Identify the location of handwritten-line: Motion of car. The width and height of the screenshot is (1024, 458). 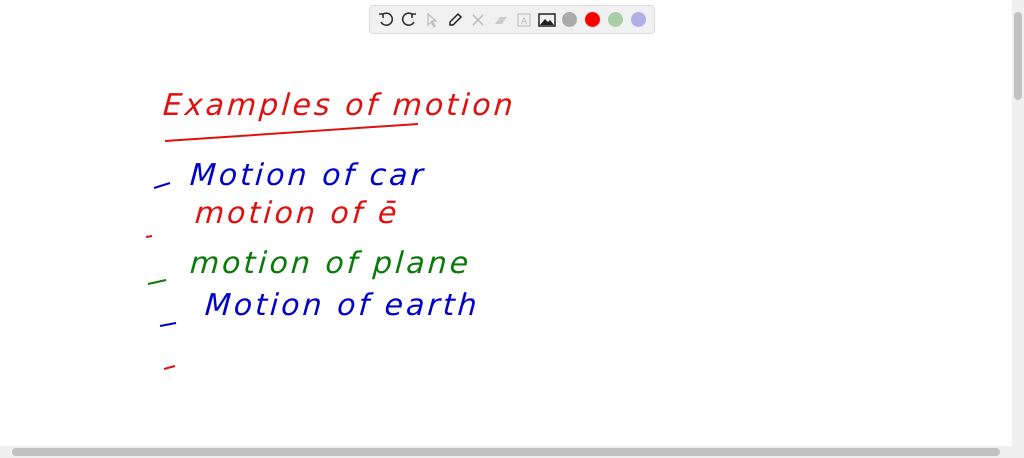
(308, 175).